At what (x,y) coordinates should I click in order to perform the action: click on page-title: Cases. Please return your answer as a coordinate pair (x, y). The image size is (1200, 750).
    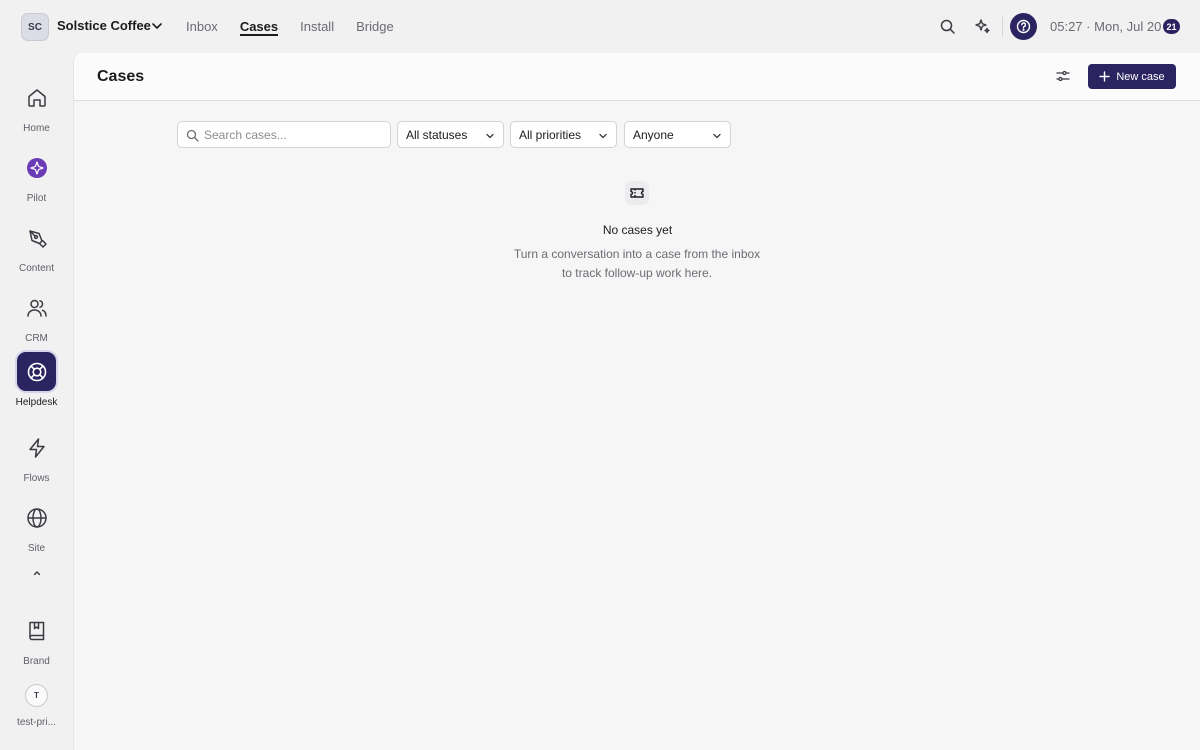
    Looking at the image, I should click on (121, 76).